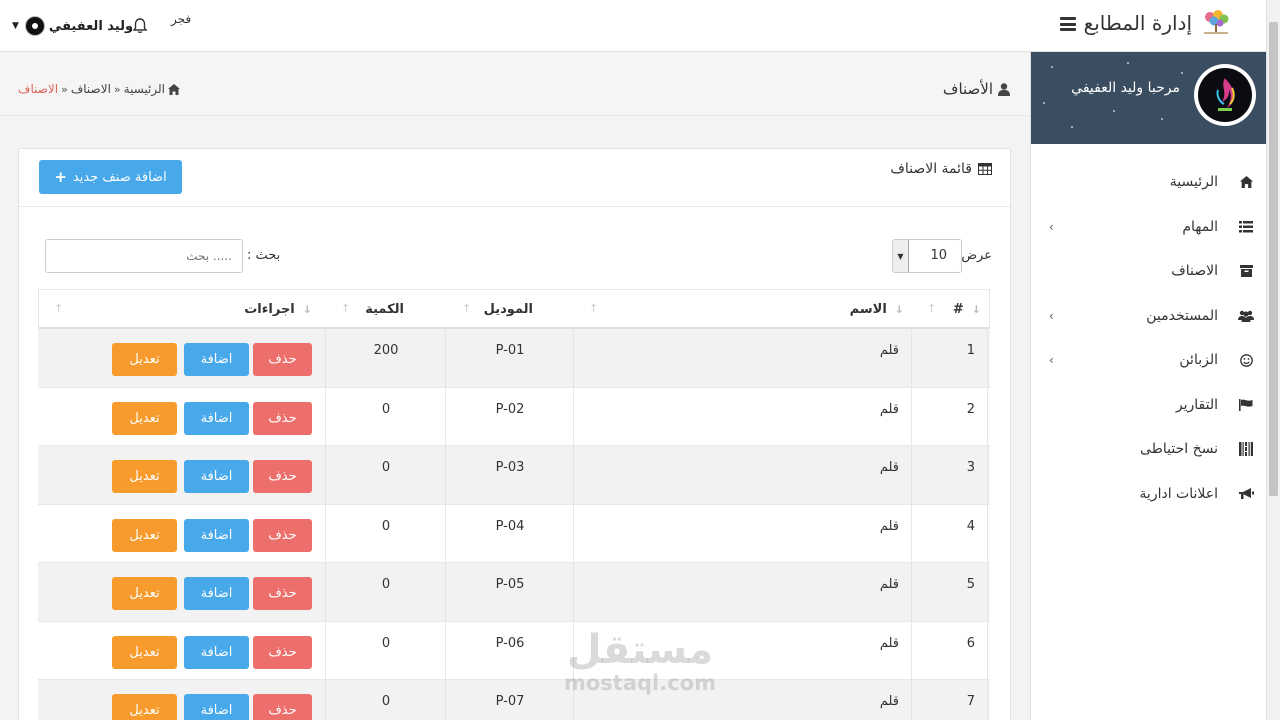 The image size is (1280, 720). I want to click on card-header: قائمة الاصناف اضافة صنف جديد +, so click(514, 178).